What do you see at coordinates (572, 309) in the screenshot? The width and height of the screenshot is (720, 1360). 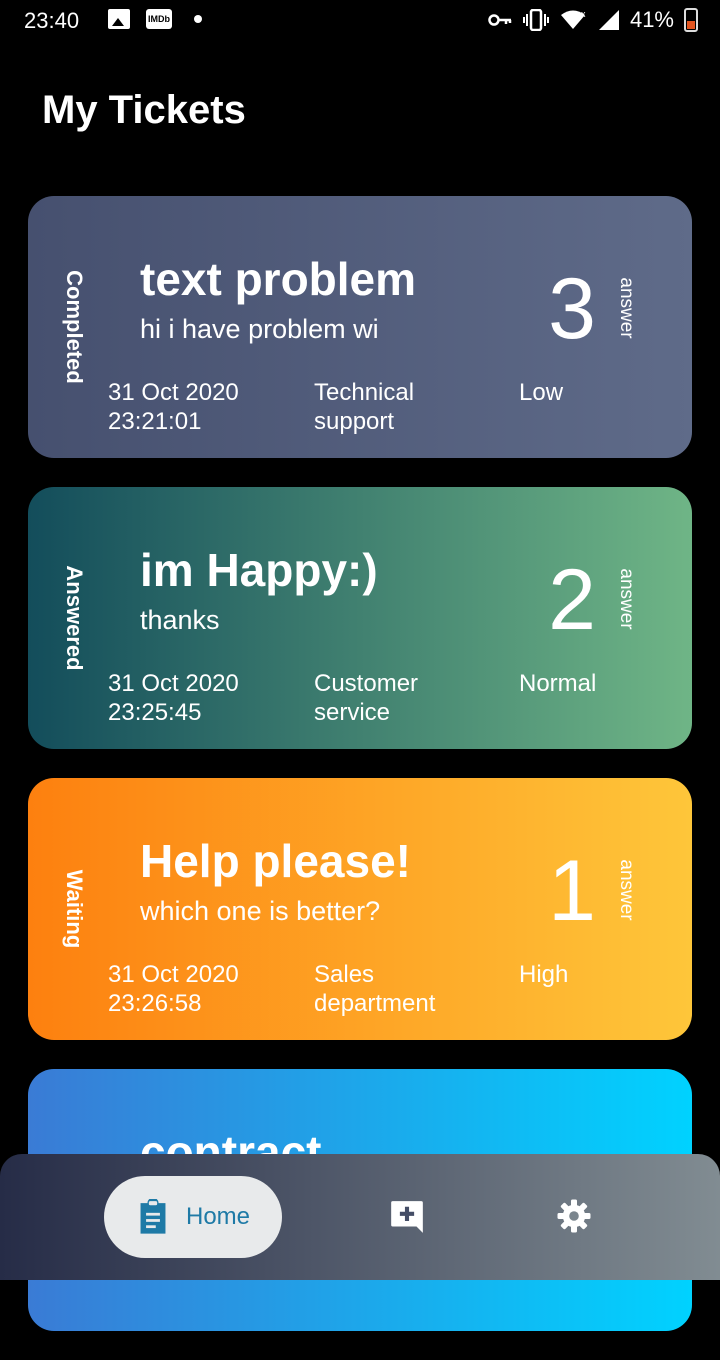 I see `answer-count: 3` at bounding box center [572, 309].